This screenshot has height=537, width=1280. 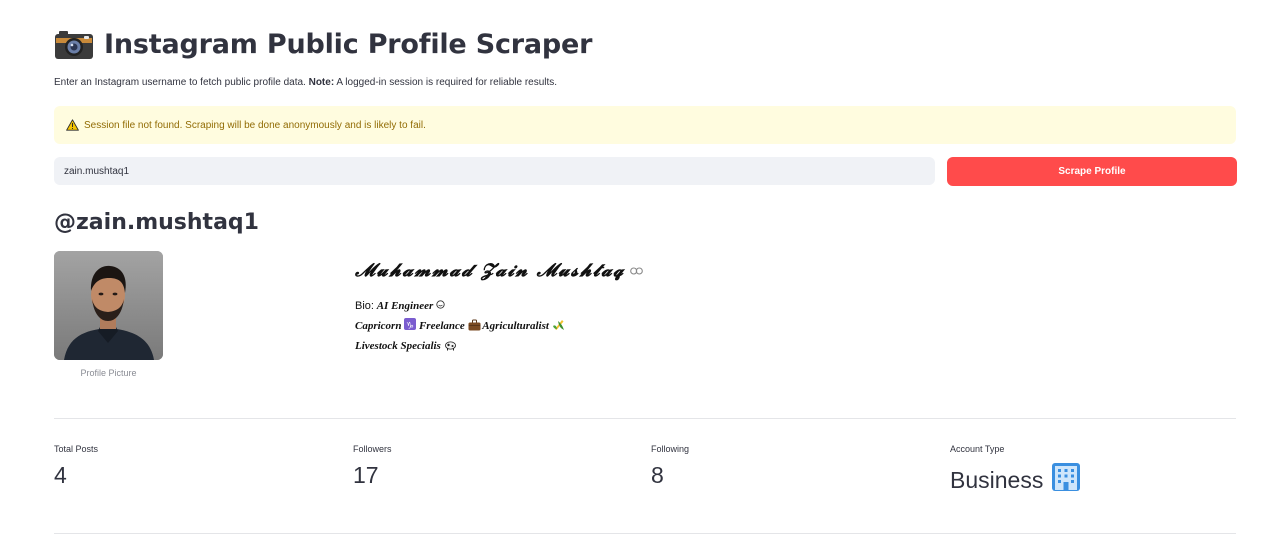 I want to click on metric-followers: Followers 17, so click(x=372, y=466).